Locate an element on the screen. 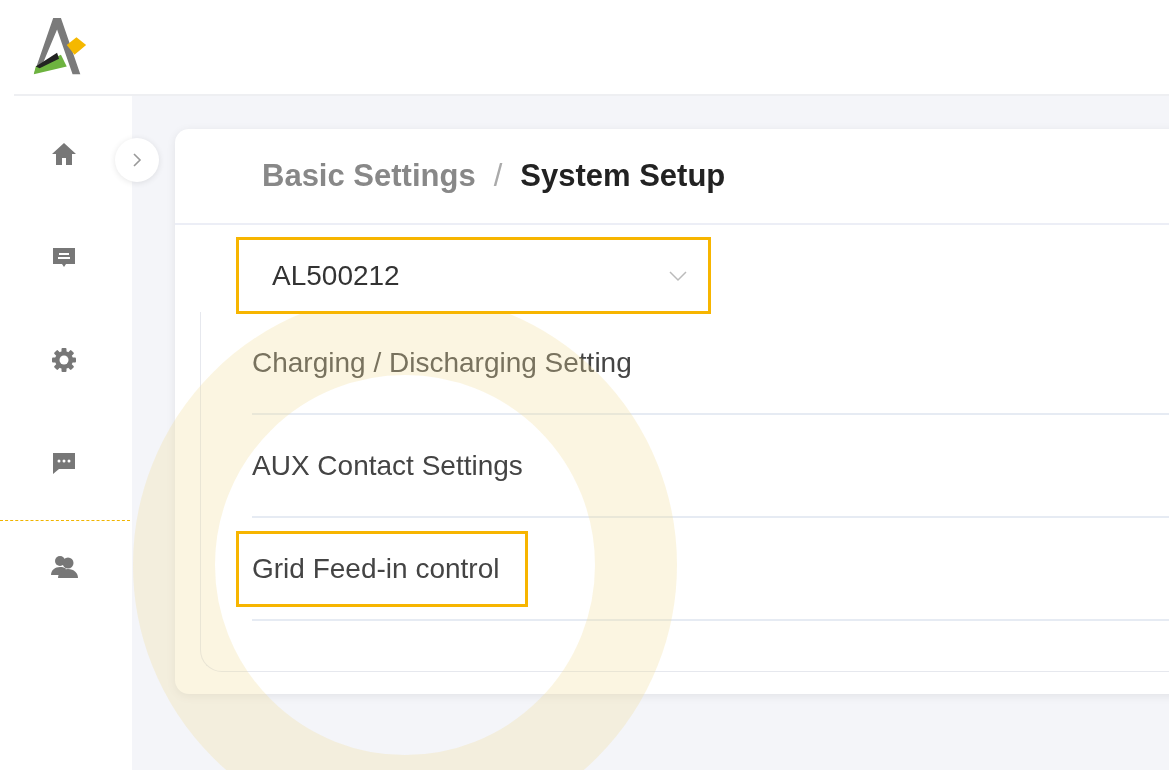  settings-menu-item: Charging / Discharging Setting is located at coordinates (448, 362).